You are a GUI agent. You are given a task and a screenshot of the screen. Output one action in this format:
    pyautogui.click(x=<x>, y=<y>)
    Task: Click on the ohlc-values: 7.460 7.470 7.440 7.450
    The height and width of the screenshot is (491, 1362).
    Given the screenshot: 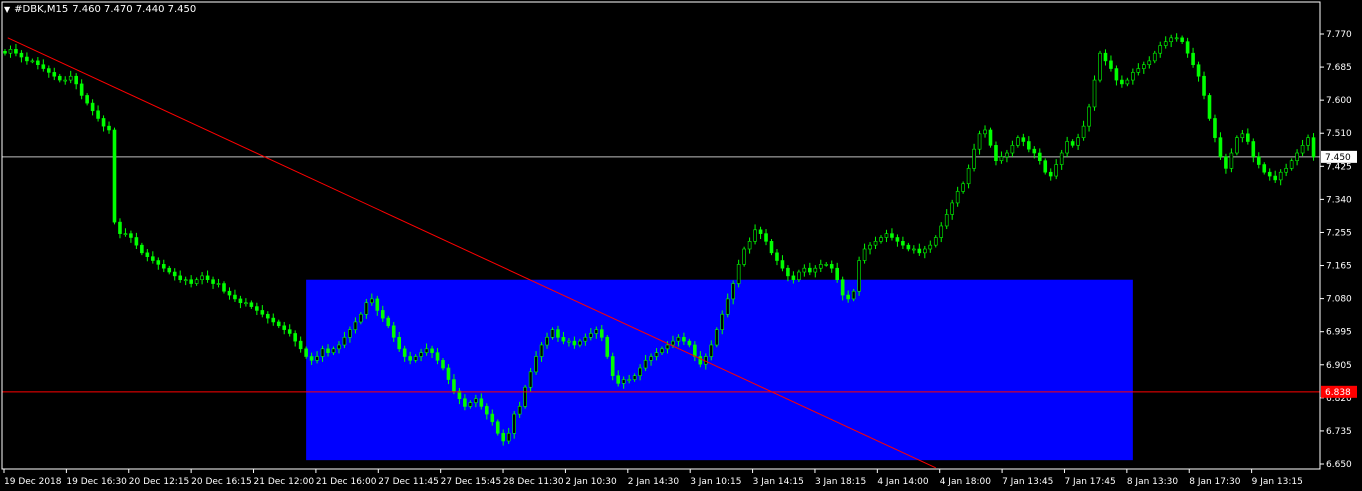 What is the action you would take?
    pyautogui.click(x=134, y=9)
    